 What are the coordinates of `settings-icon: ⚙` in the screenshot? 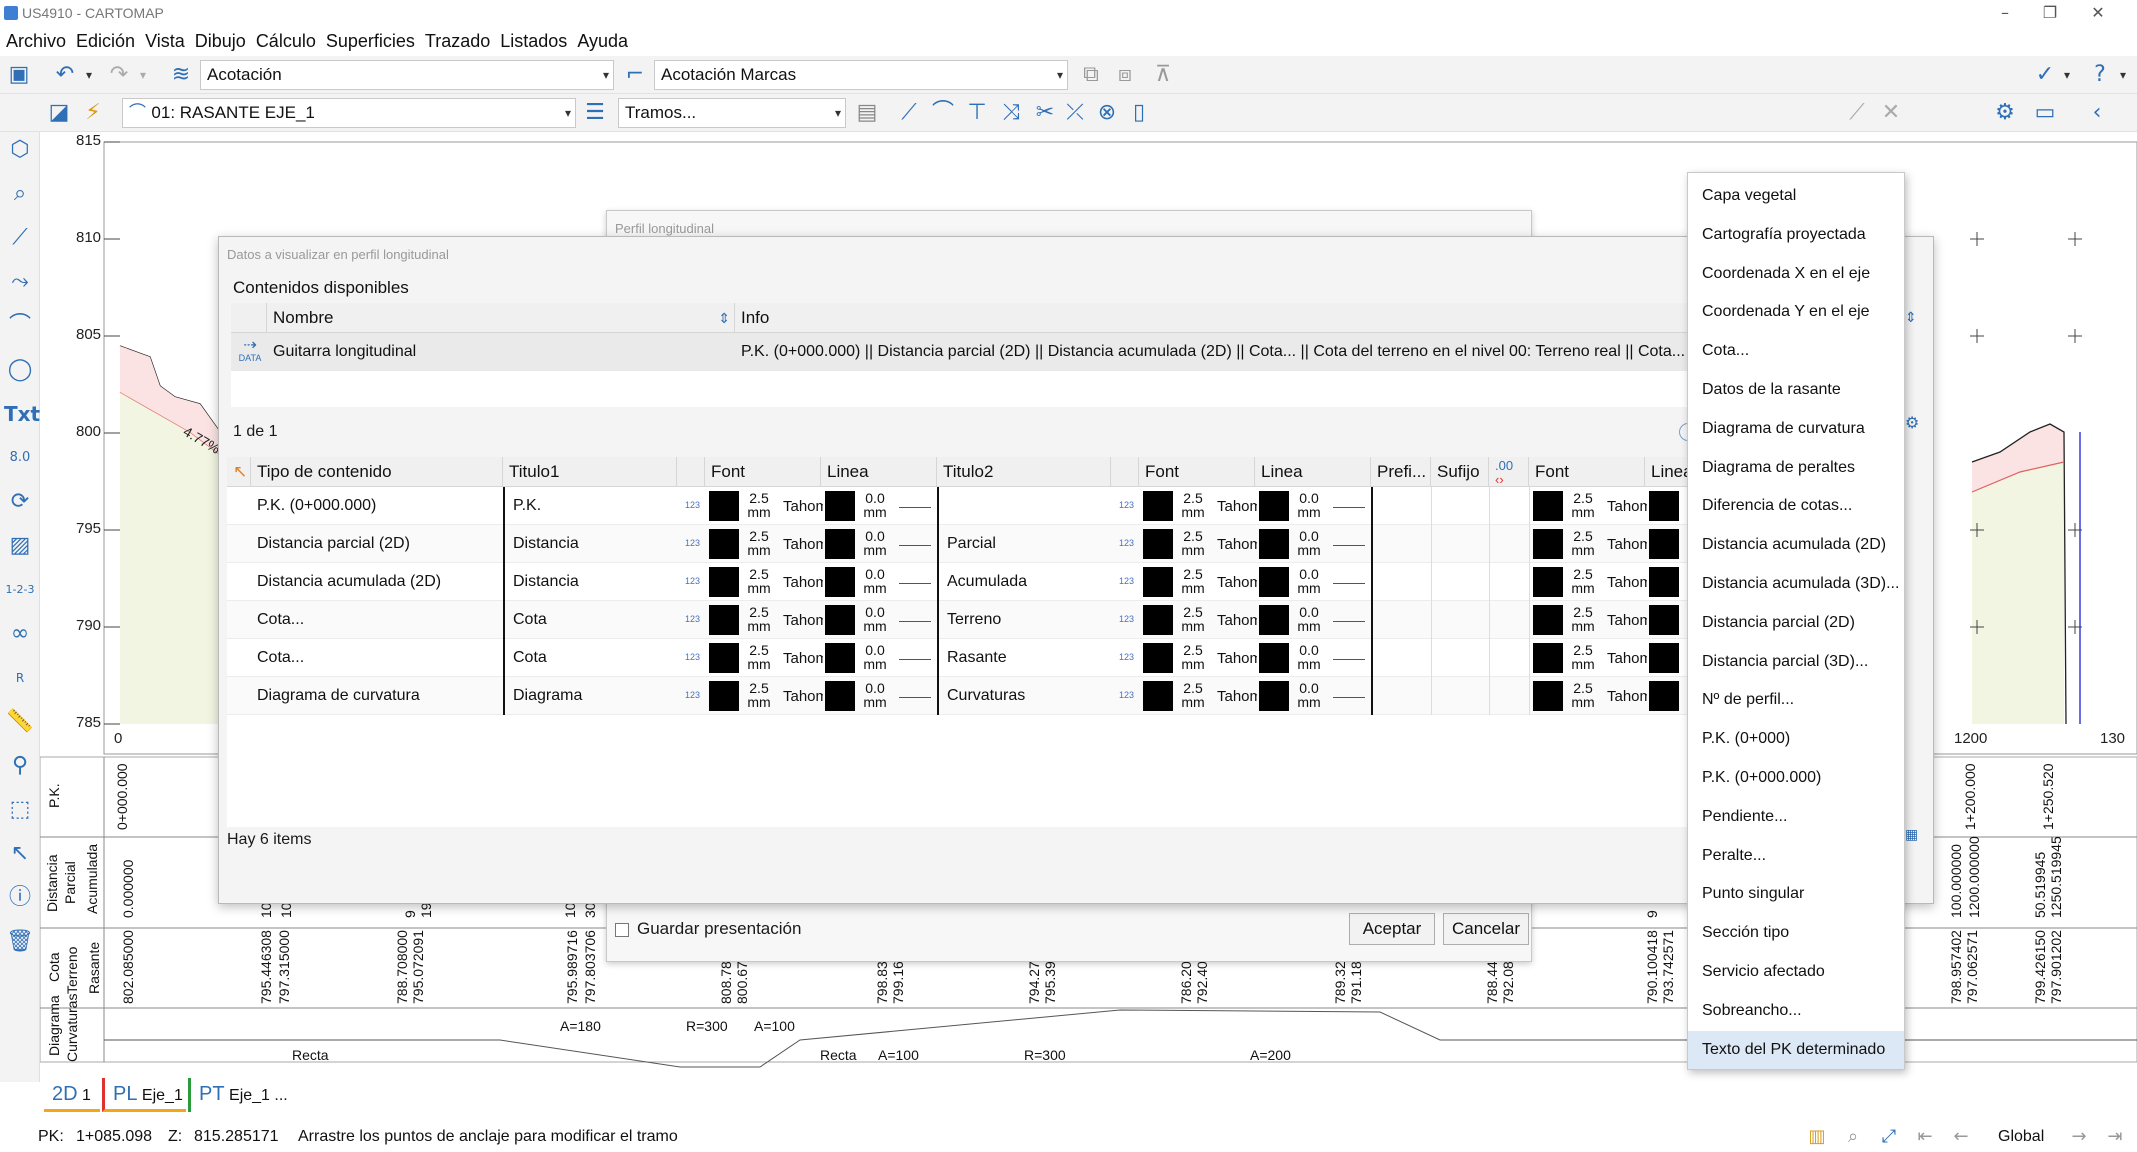 It's located at (1915, 423).